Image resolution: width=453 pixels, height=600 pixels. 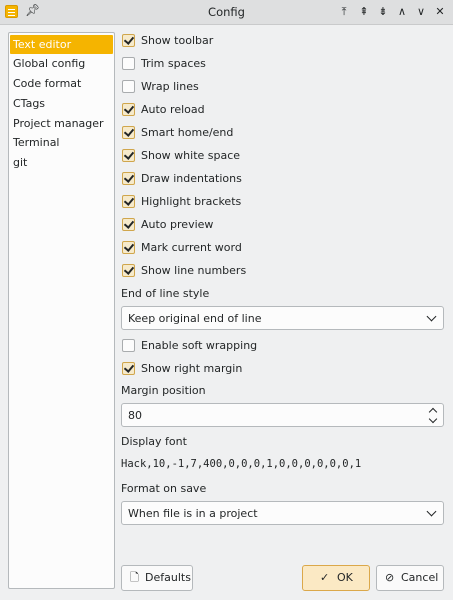 What do you see at coordinates (336, 578) in the screenshot?
I see `ok-button: ✓ OK` at bounding box center [336, 578].